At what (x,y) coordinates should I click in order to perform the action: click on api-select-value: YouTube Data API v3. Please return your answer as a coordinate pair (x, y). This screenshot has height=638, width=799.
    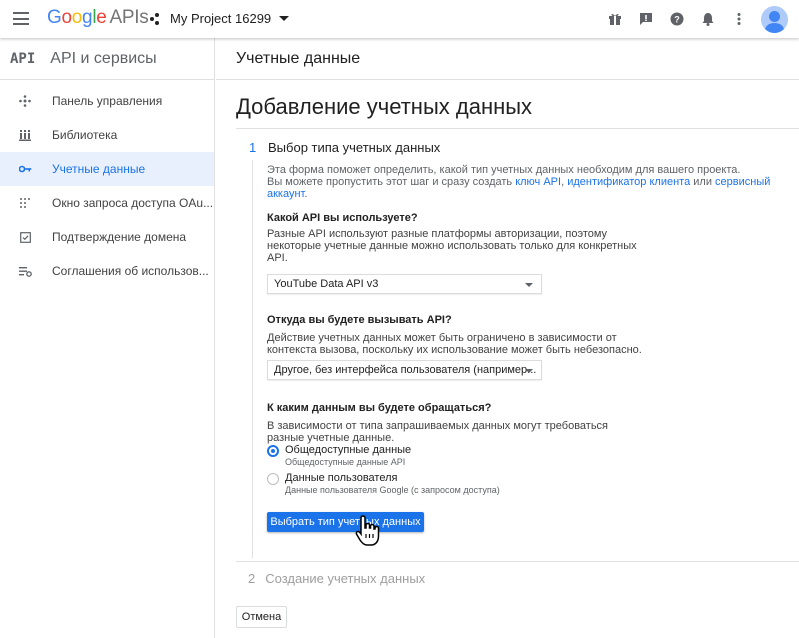
    Looking at the image, I should click on (326, 284).